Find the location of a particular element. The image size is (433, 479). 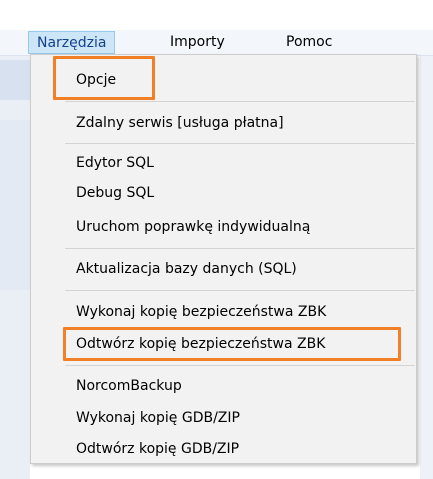

menu-item-edytor-sql: Edytor SQL is located at coordinates (115, 163).